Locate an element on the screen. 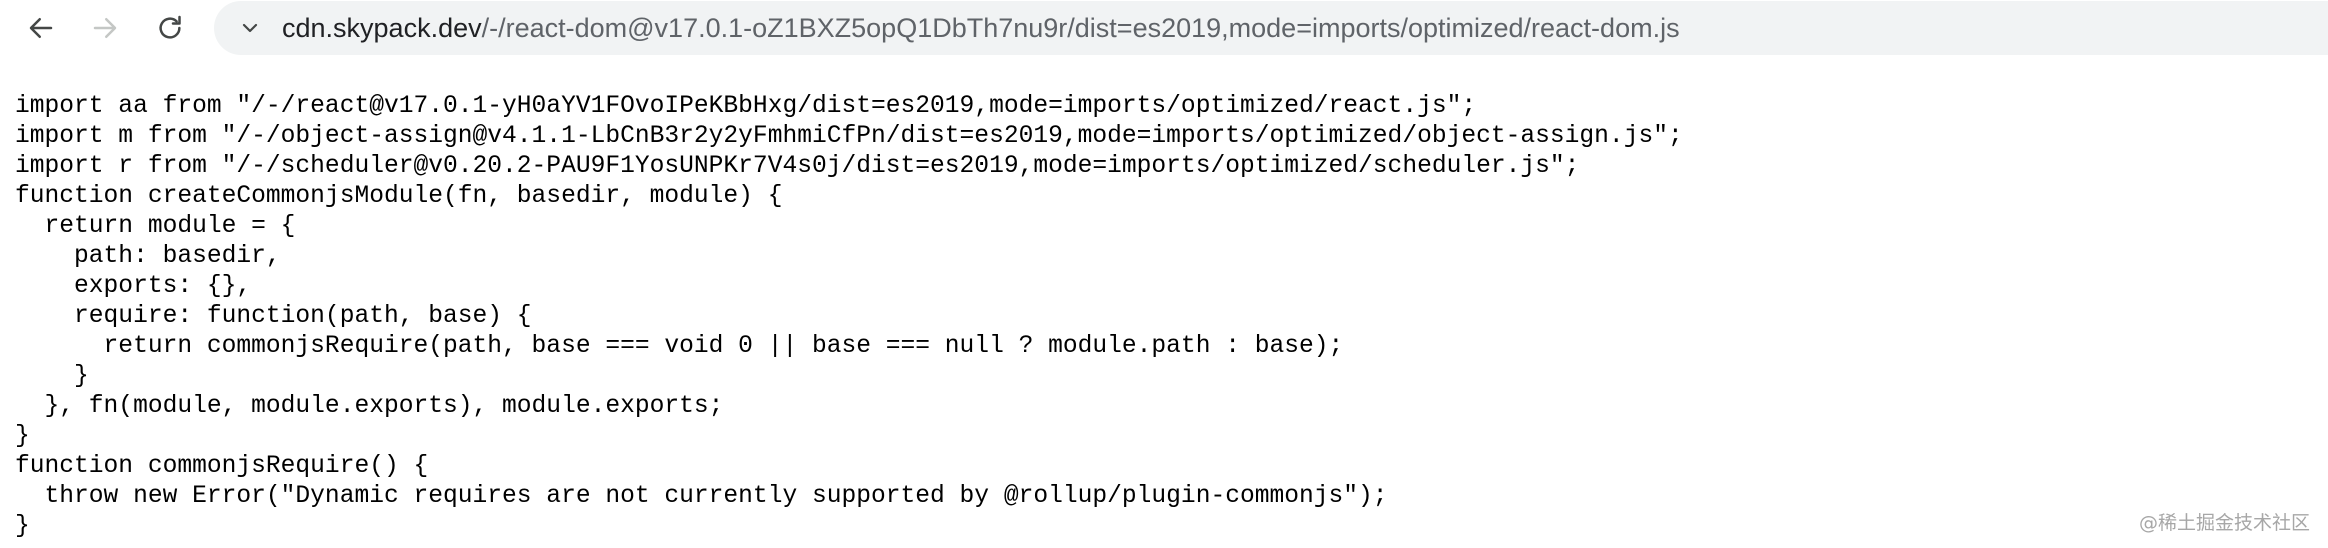 Image resolution: width=2328 pixels, height=548 pixels. watermark: @稀土掘金技术社区 is located at coordinates (2224, 523).